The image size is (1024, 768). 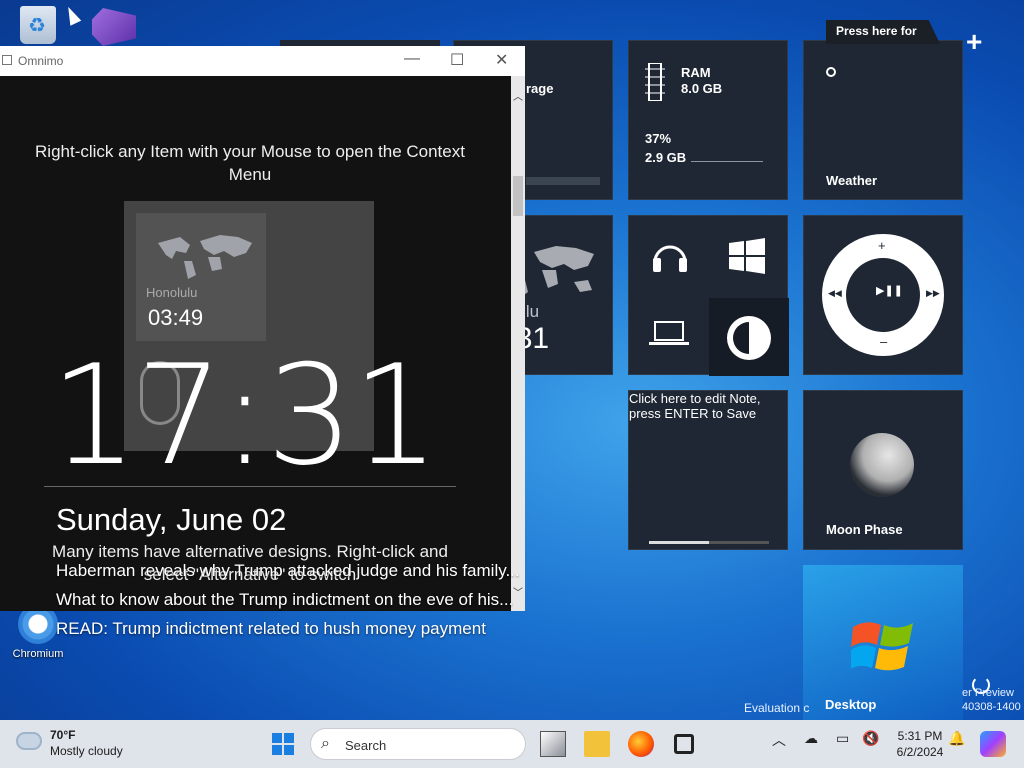 I want to click on windows-icon, so click(x=747, y=256).